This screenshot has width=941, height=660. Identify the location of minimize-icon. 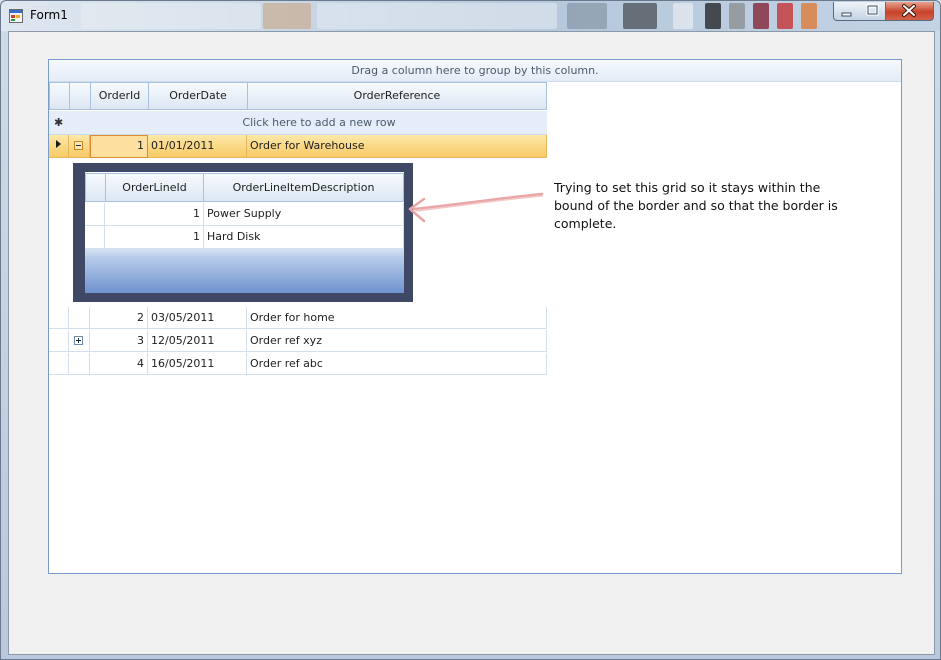
(846, 14).